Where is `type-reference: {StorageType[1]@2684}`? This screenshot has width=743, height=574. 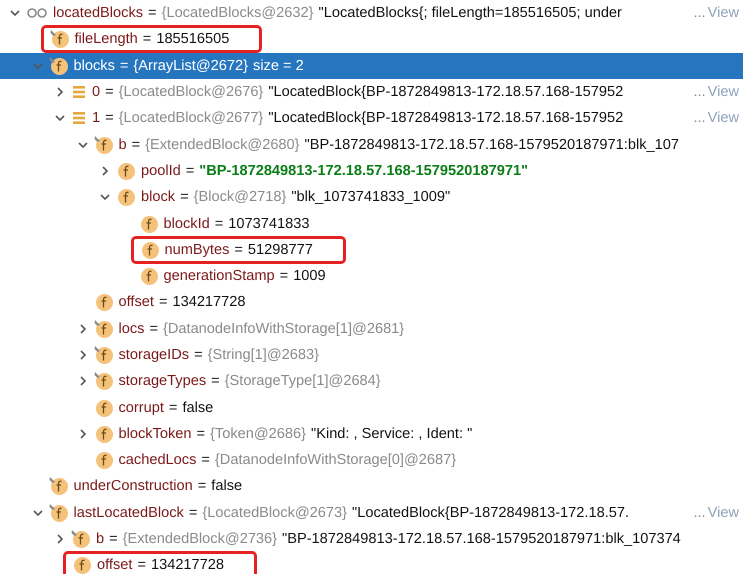 type-reference: {StorageType[1]@2684} is located at coordinates (302, 381).